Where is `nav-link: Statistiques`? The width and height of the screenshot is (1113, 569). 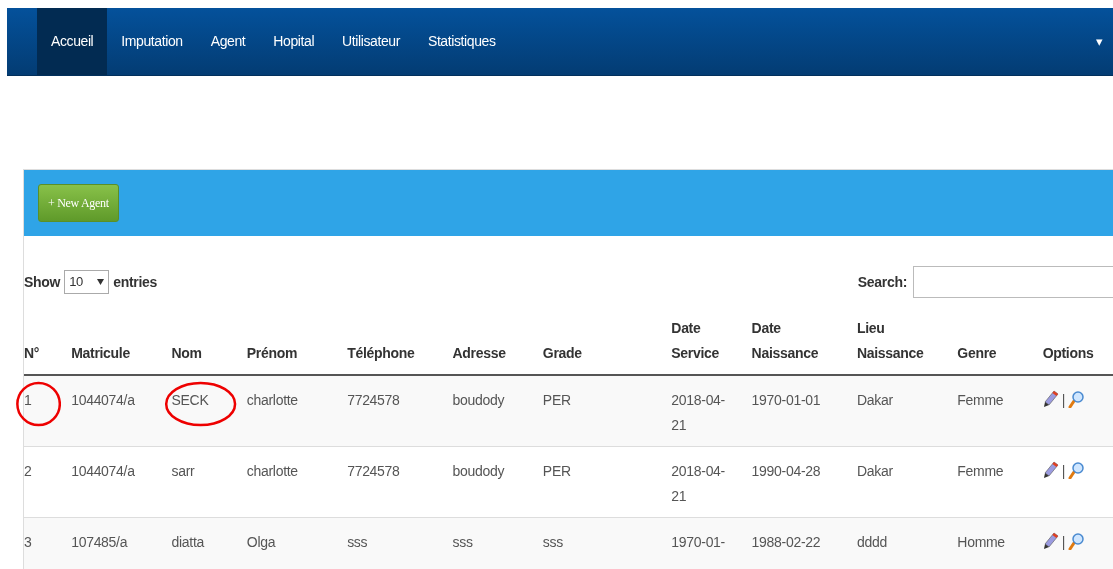
nav-link: Statistiques is located at coordinates (461, 41).